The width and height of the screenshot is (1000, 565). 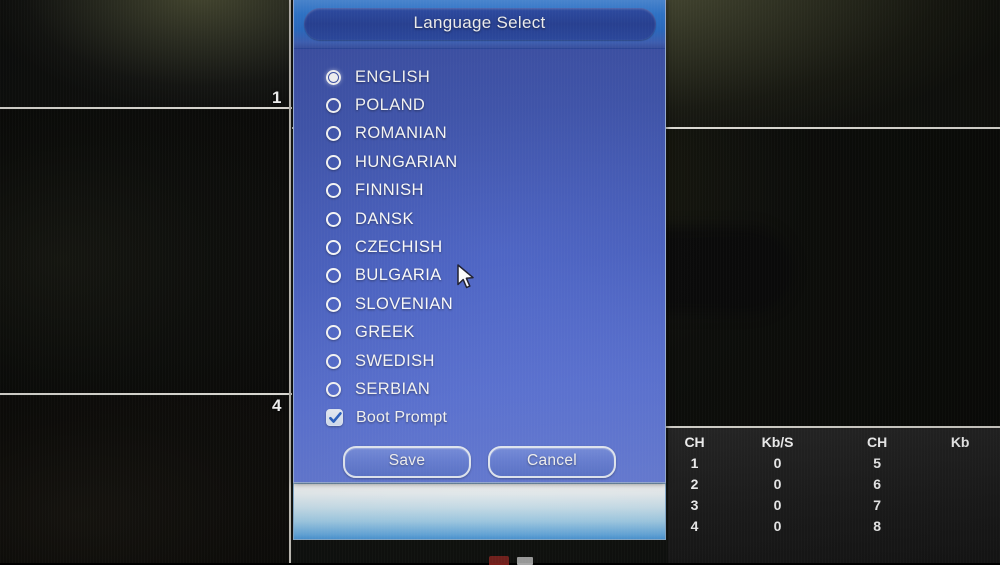 I want to click on dialog-title: Language Select, so click(x=479, y=24).